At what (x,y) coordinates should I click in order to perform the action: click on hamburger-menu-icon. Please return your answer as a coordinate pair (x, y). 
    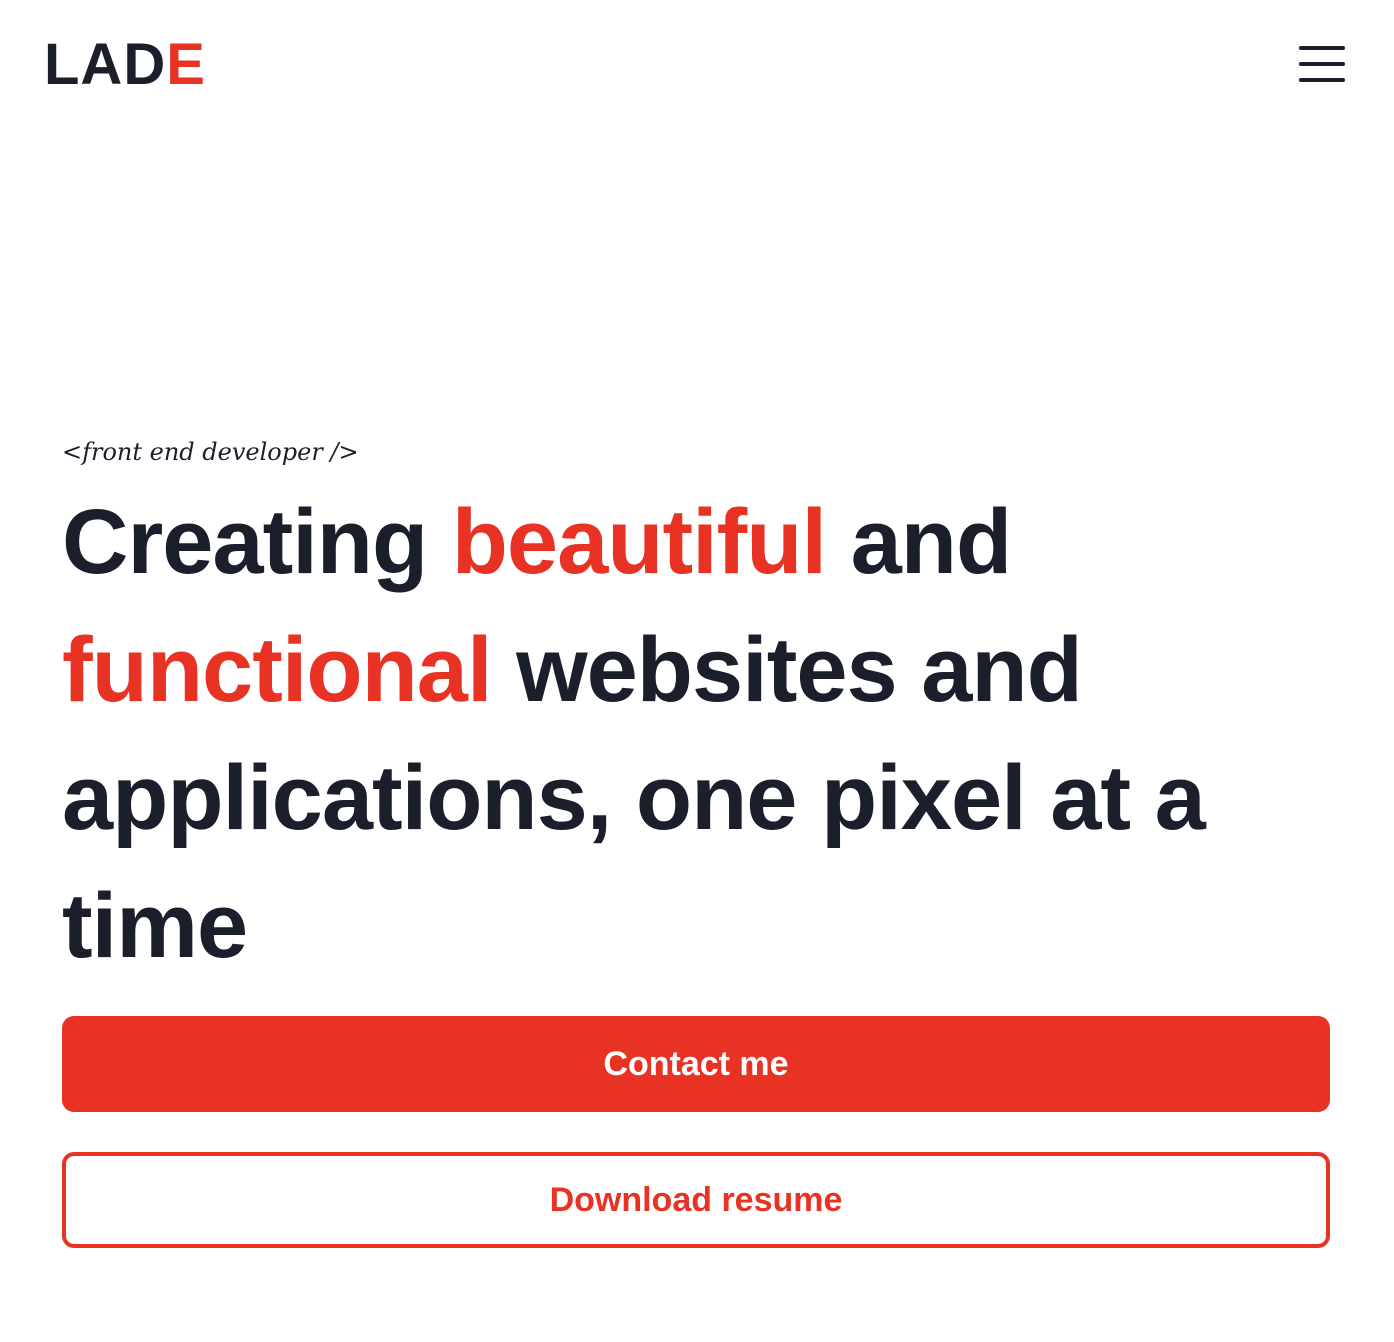
    Looking at the image, I should click on (1322, 65).